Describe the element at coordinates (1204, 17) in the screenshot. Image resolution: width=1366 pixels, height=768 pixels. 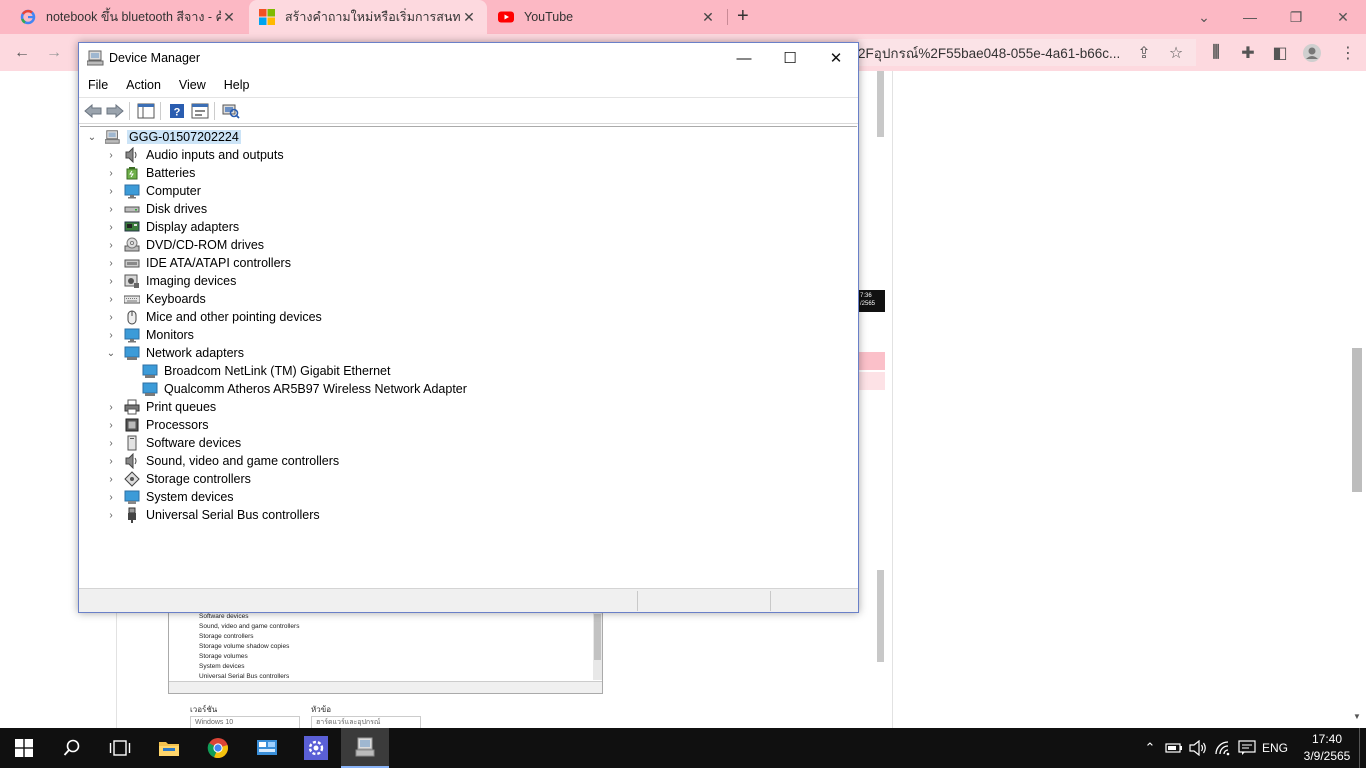
I see `tab-search-icon: ⌄` at that location.